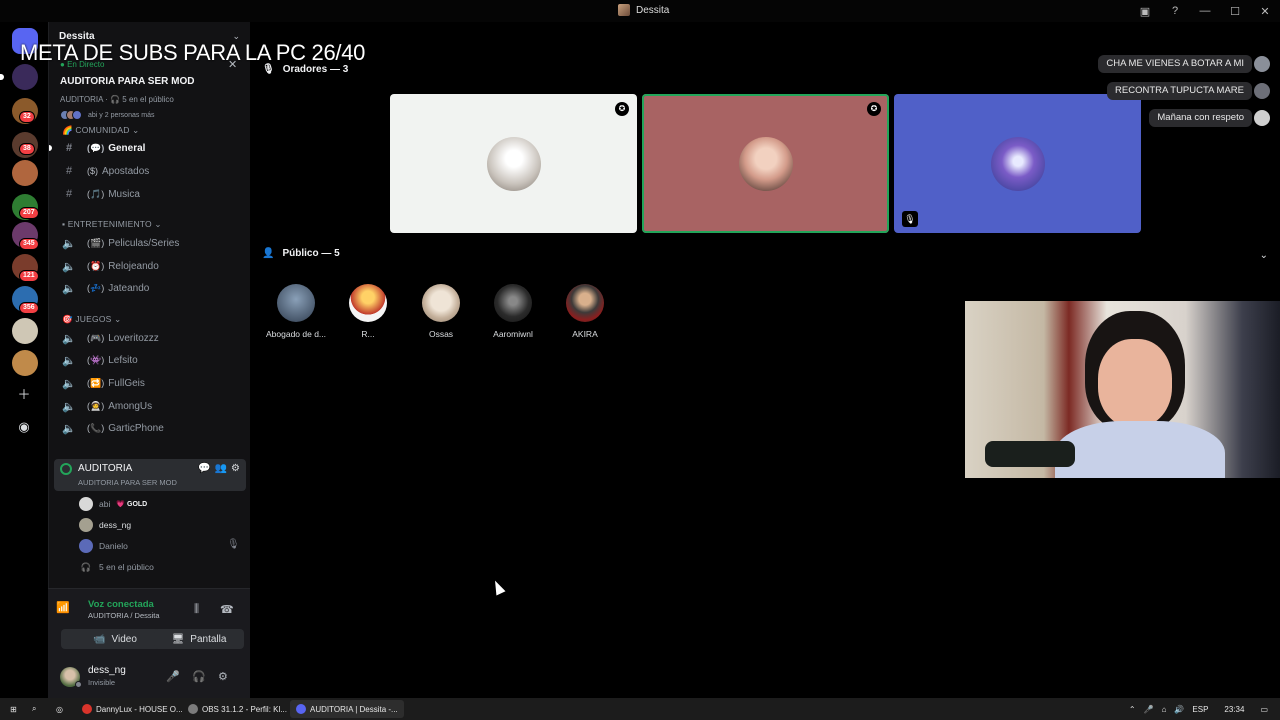  I want to click on webcam-microphone, so click(1030, 454).